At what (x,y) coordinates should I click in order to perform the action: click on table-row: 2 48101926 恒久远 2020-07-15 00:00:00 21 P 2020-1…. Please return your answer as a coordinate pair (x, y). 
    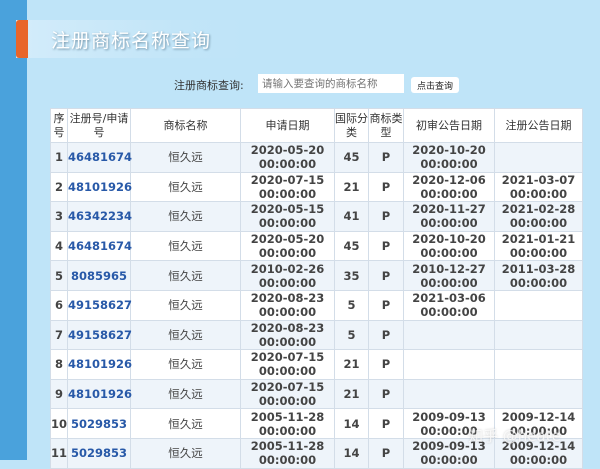
    Looking at the image, I should click on (316, 187).